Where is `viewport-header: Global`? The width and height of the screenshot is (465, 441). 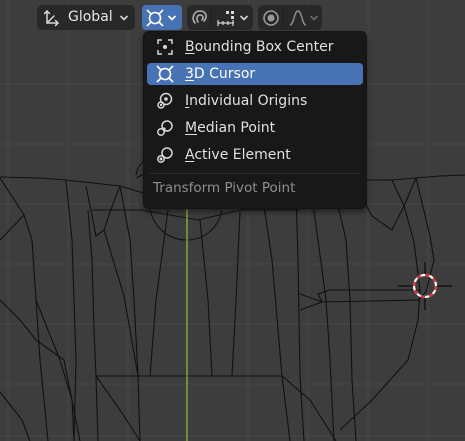 viewport-header: Global is located at coordinates (232, 17).